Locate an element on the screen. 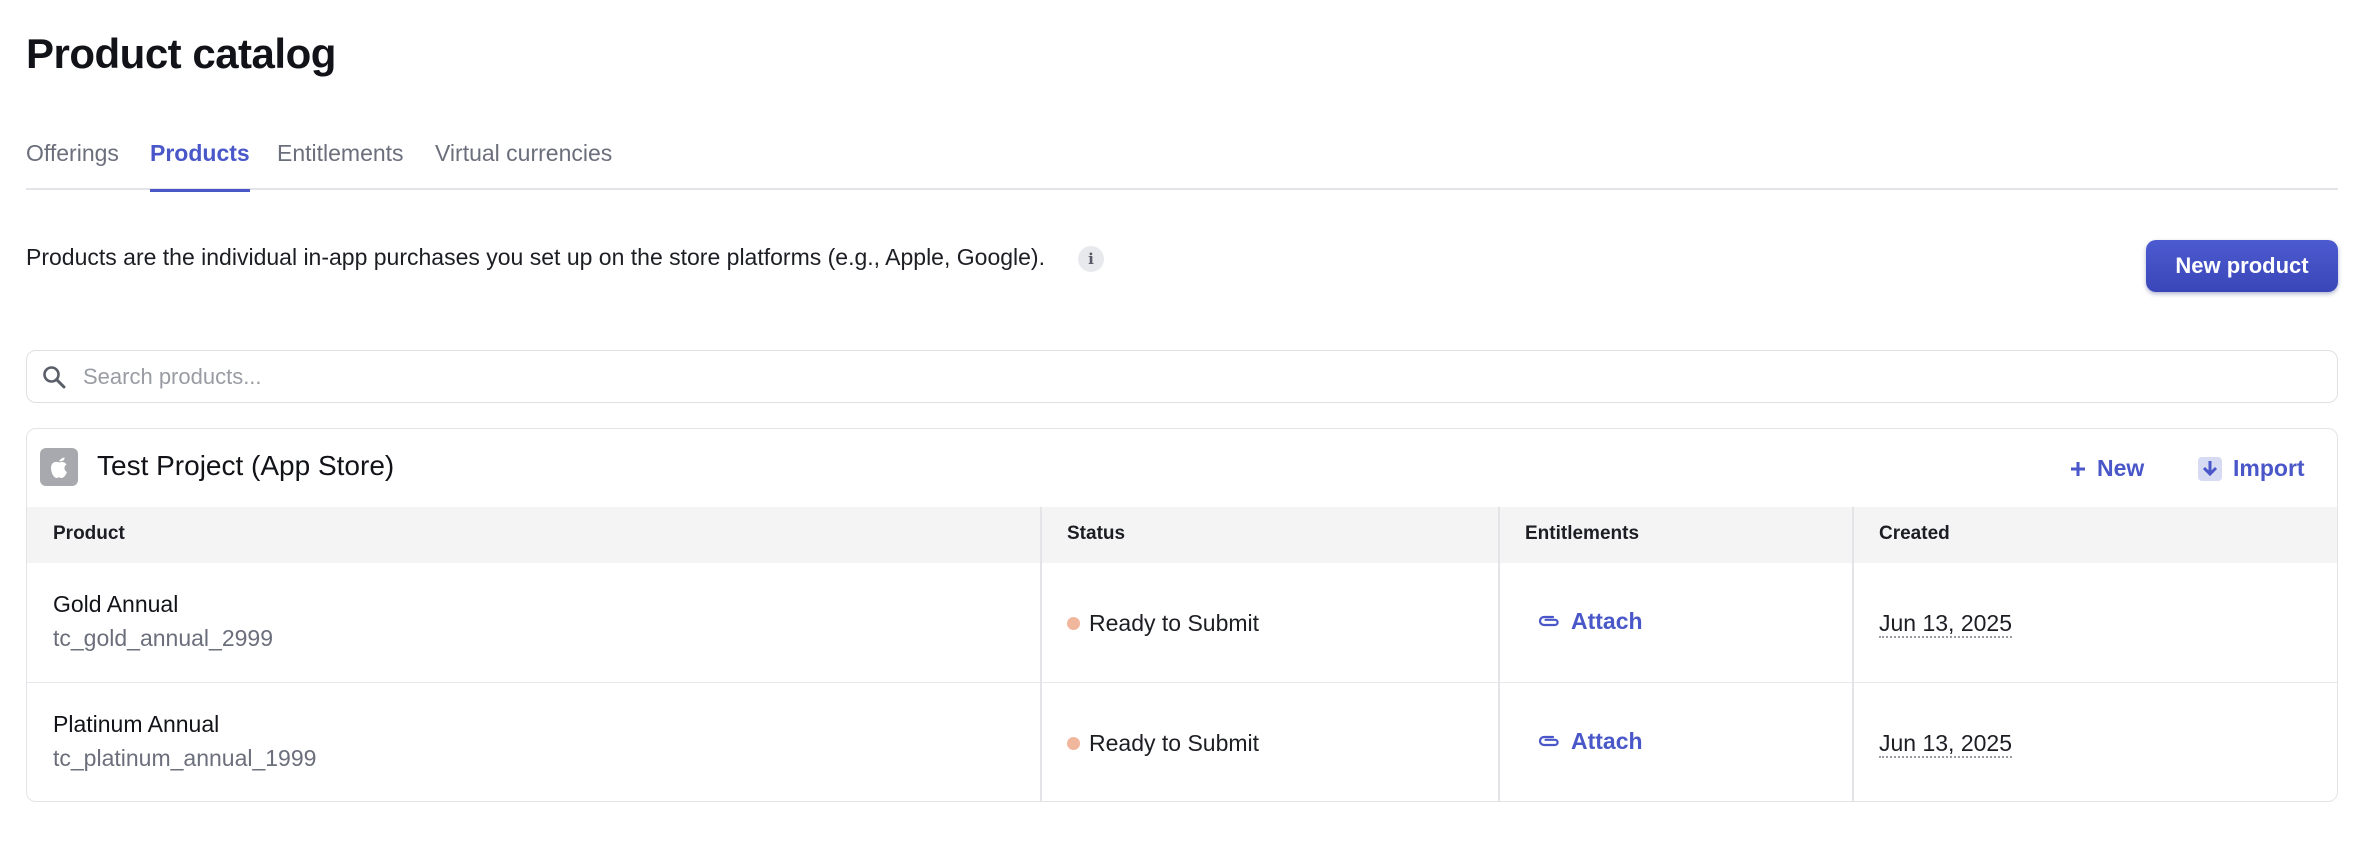  new-product-link: New is located at coordinates (2109, 470).